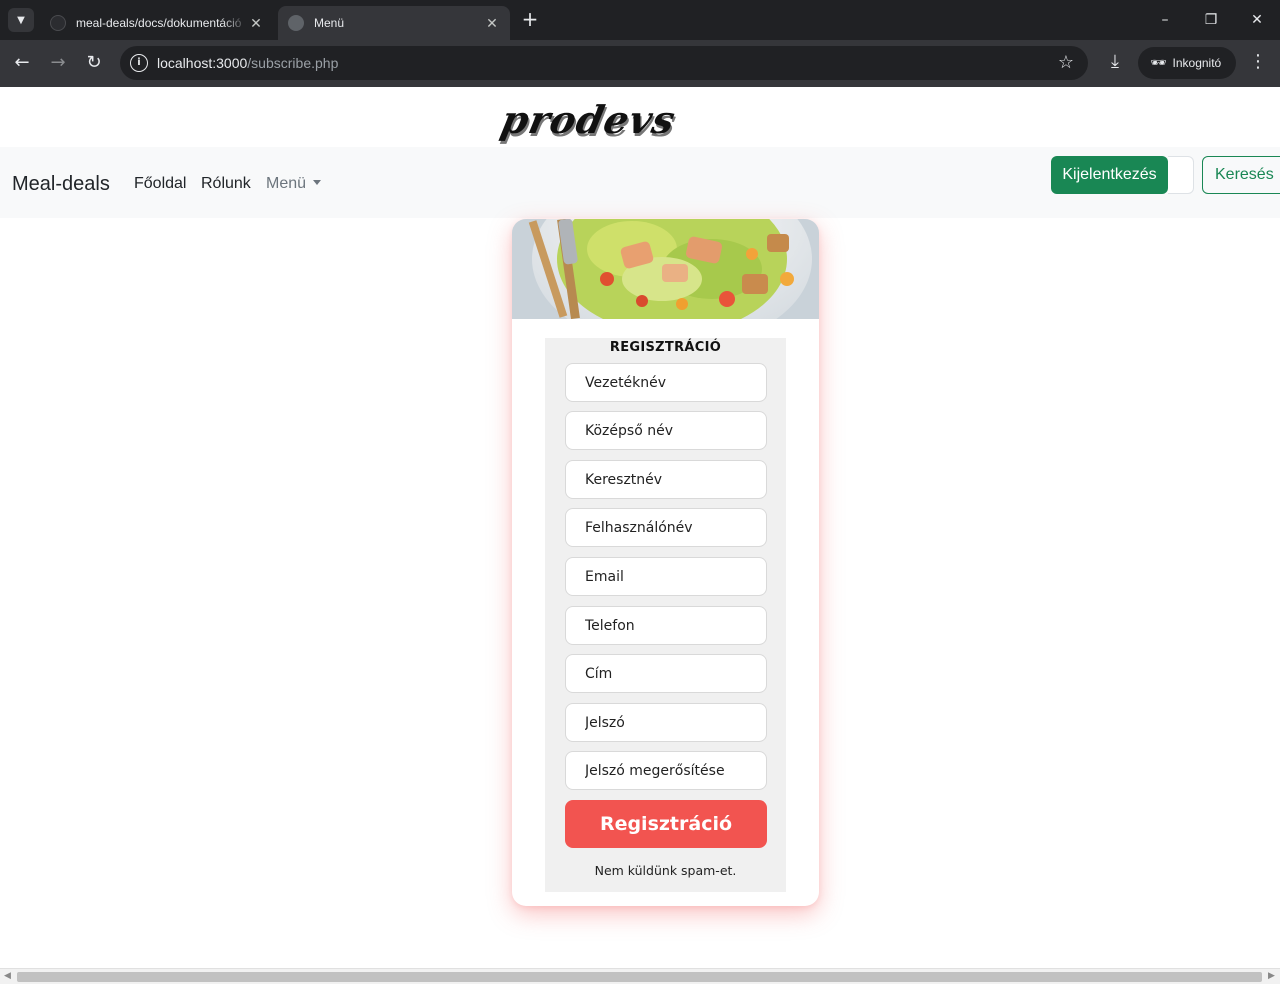 Image resolution: width=1280 pixels, height=984 pixels. Describe the element at coordinates (1258, 63) in the screenshot. I see `kebab-menu-icon: ⋮` at that location.